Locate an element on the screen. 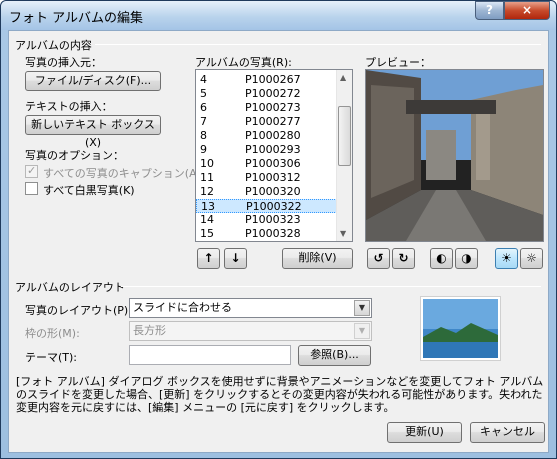 The image size is (557, 459). list-item: 10 P1000306 is located at coordinates (266, 164).